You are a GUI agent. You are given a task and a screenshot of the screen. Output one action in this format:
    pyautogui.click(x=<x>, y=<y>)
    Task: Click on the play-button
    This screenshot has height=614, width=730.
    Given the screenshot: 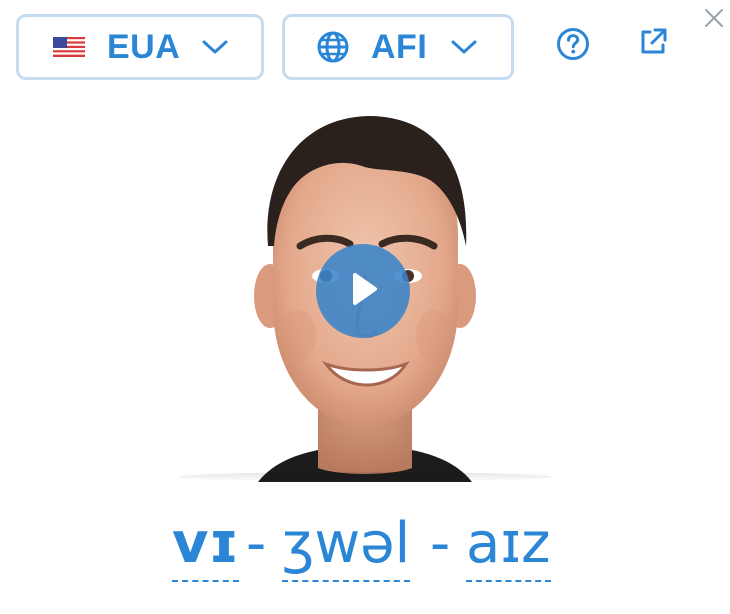 What is the action you would take?
    pyautogui.click(x=363, y=291)
    